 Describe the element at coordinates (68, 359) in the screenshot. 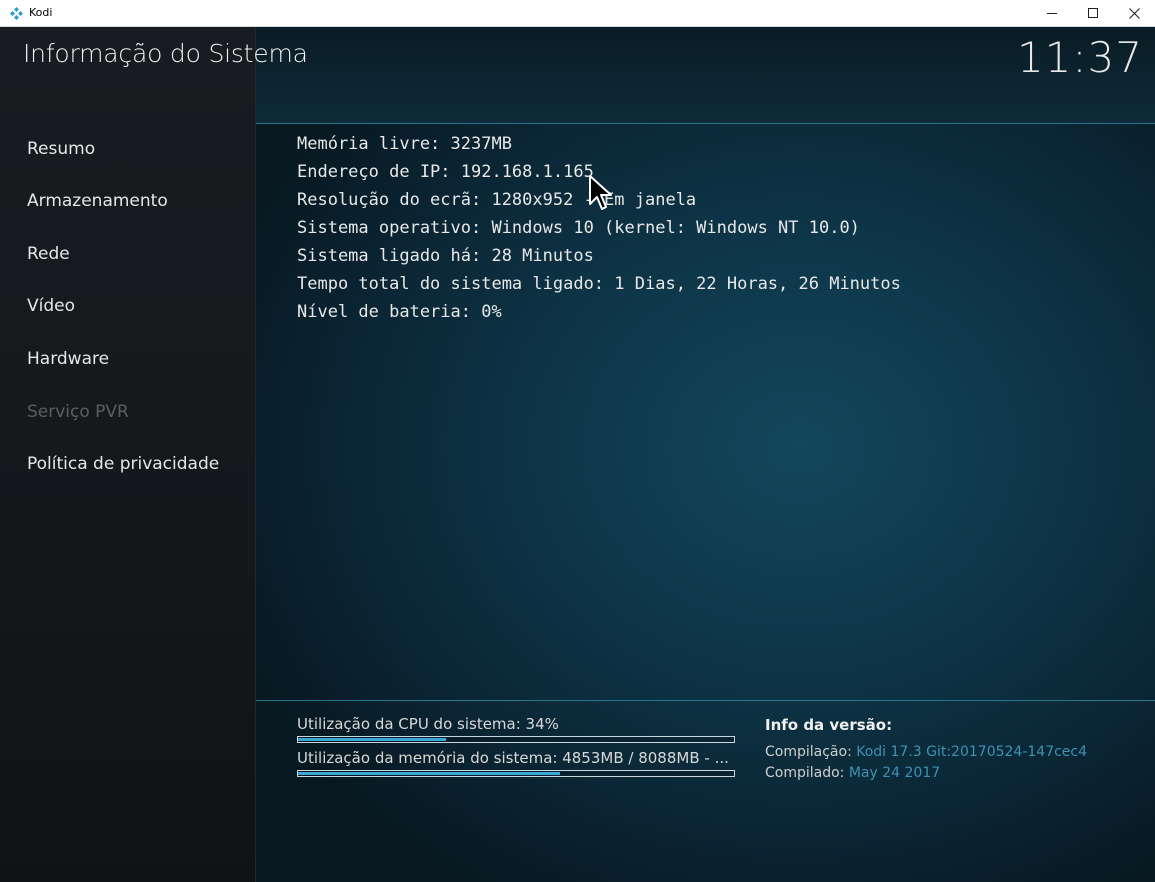

I see `sidebar-item-hardware: Hardware` at that location.